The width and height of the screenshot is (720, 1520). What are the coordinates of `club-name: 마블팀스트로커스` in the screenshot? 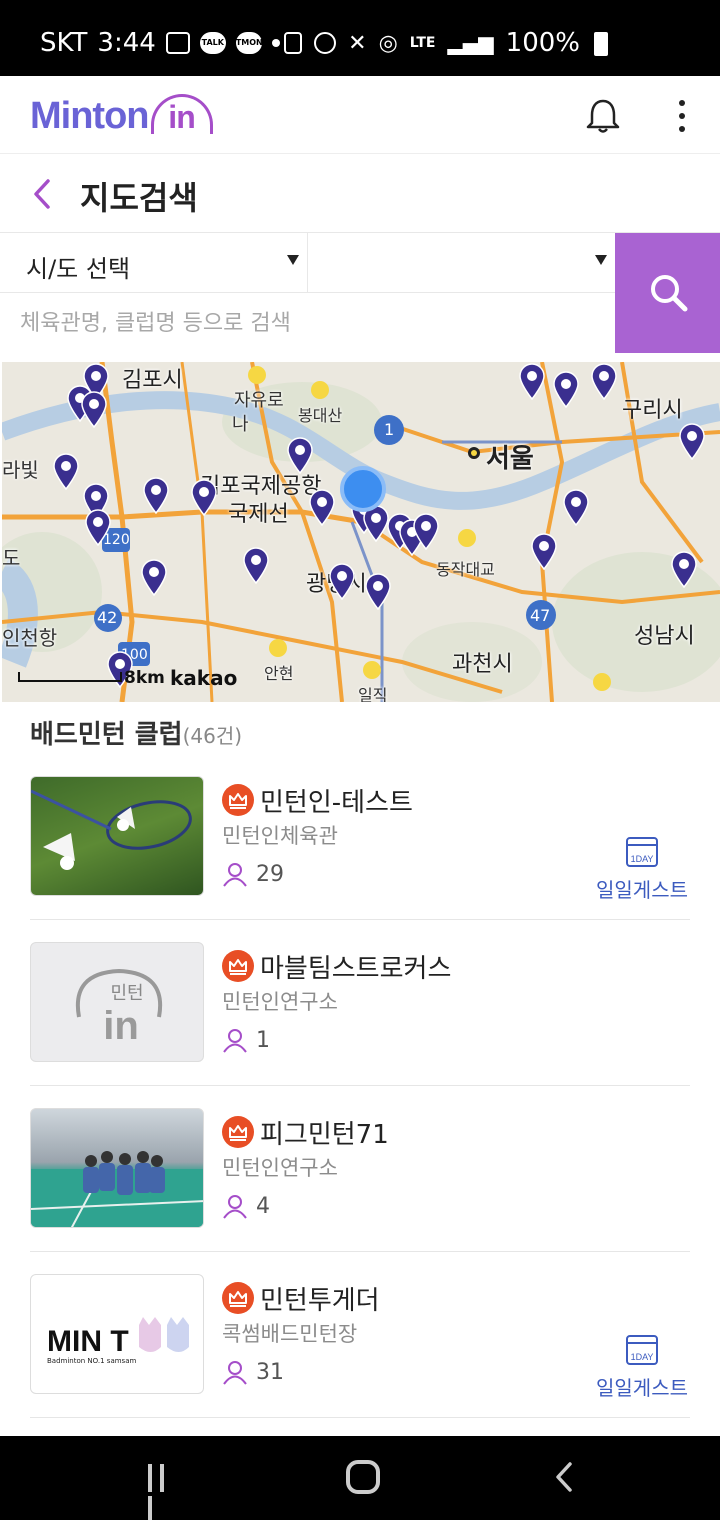 It's located at (356, 969).